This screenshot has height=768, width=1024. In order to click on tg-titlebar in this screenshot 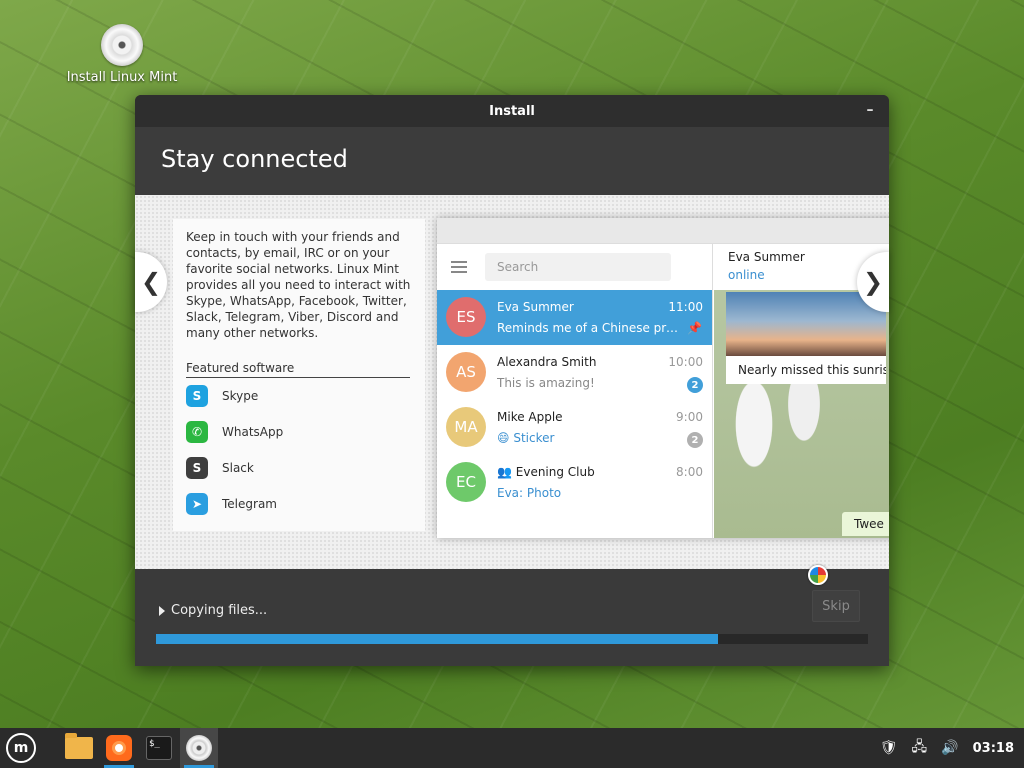, I will do `click(663, 231)`.